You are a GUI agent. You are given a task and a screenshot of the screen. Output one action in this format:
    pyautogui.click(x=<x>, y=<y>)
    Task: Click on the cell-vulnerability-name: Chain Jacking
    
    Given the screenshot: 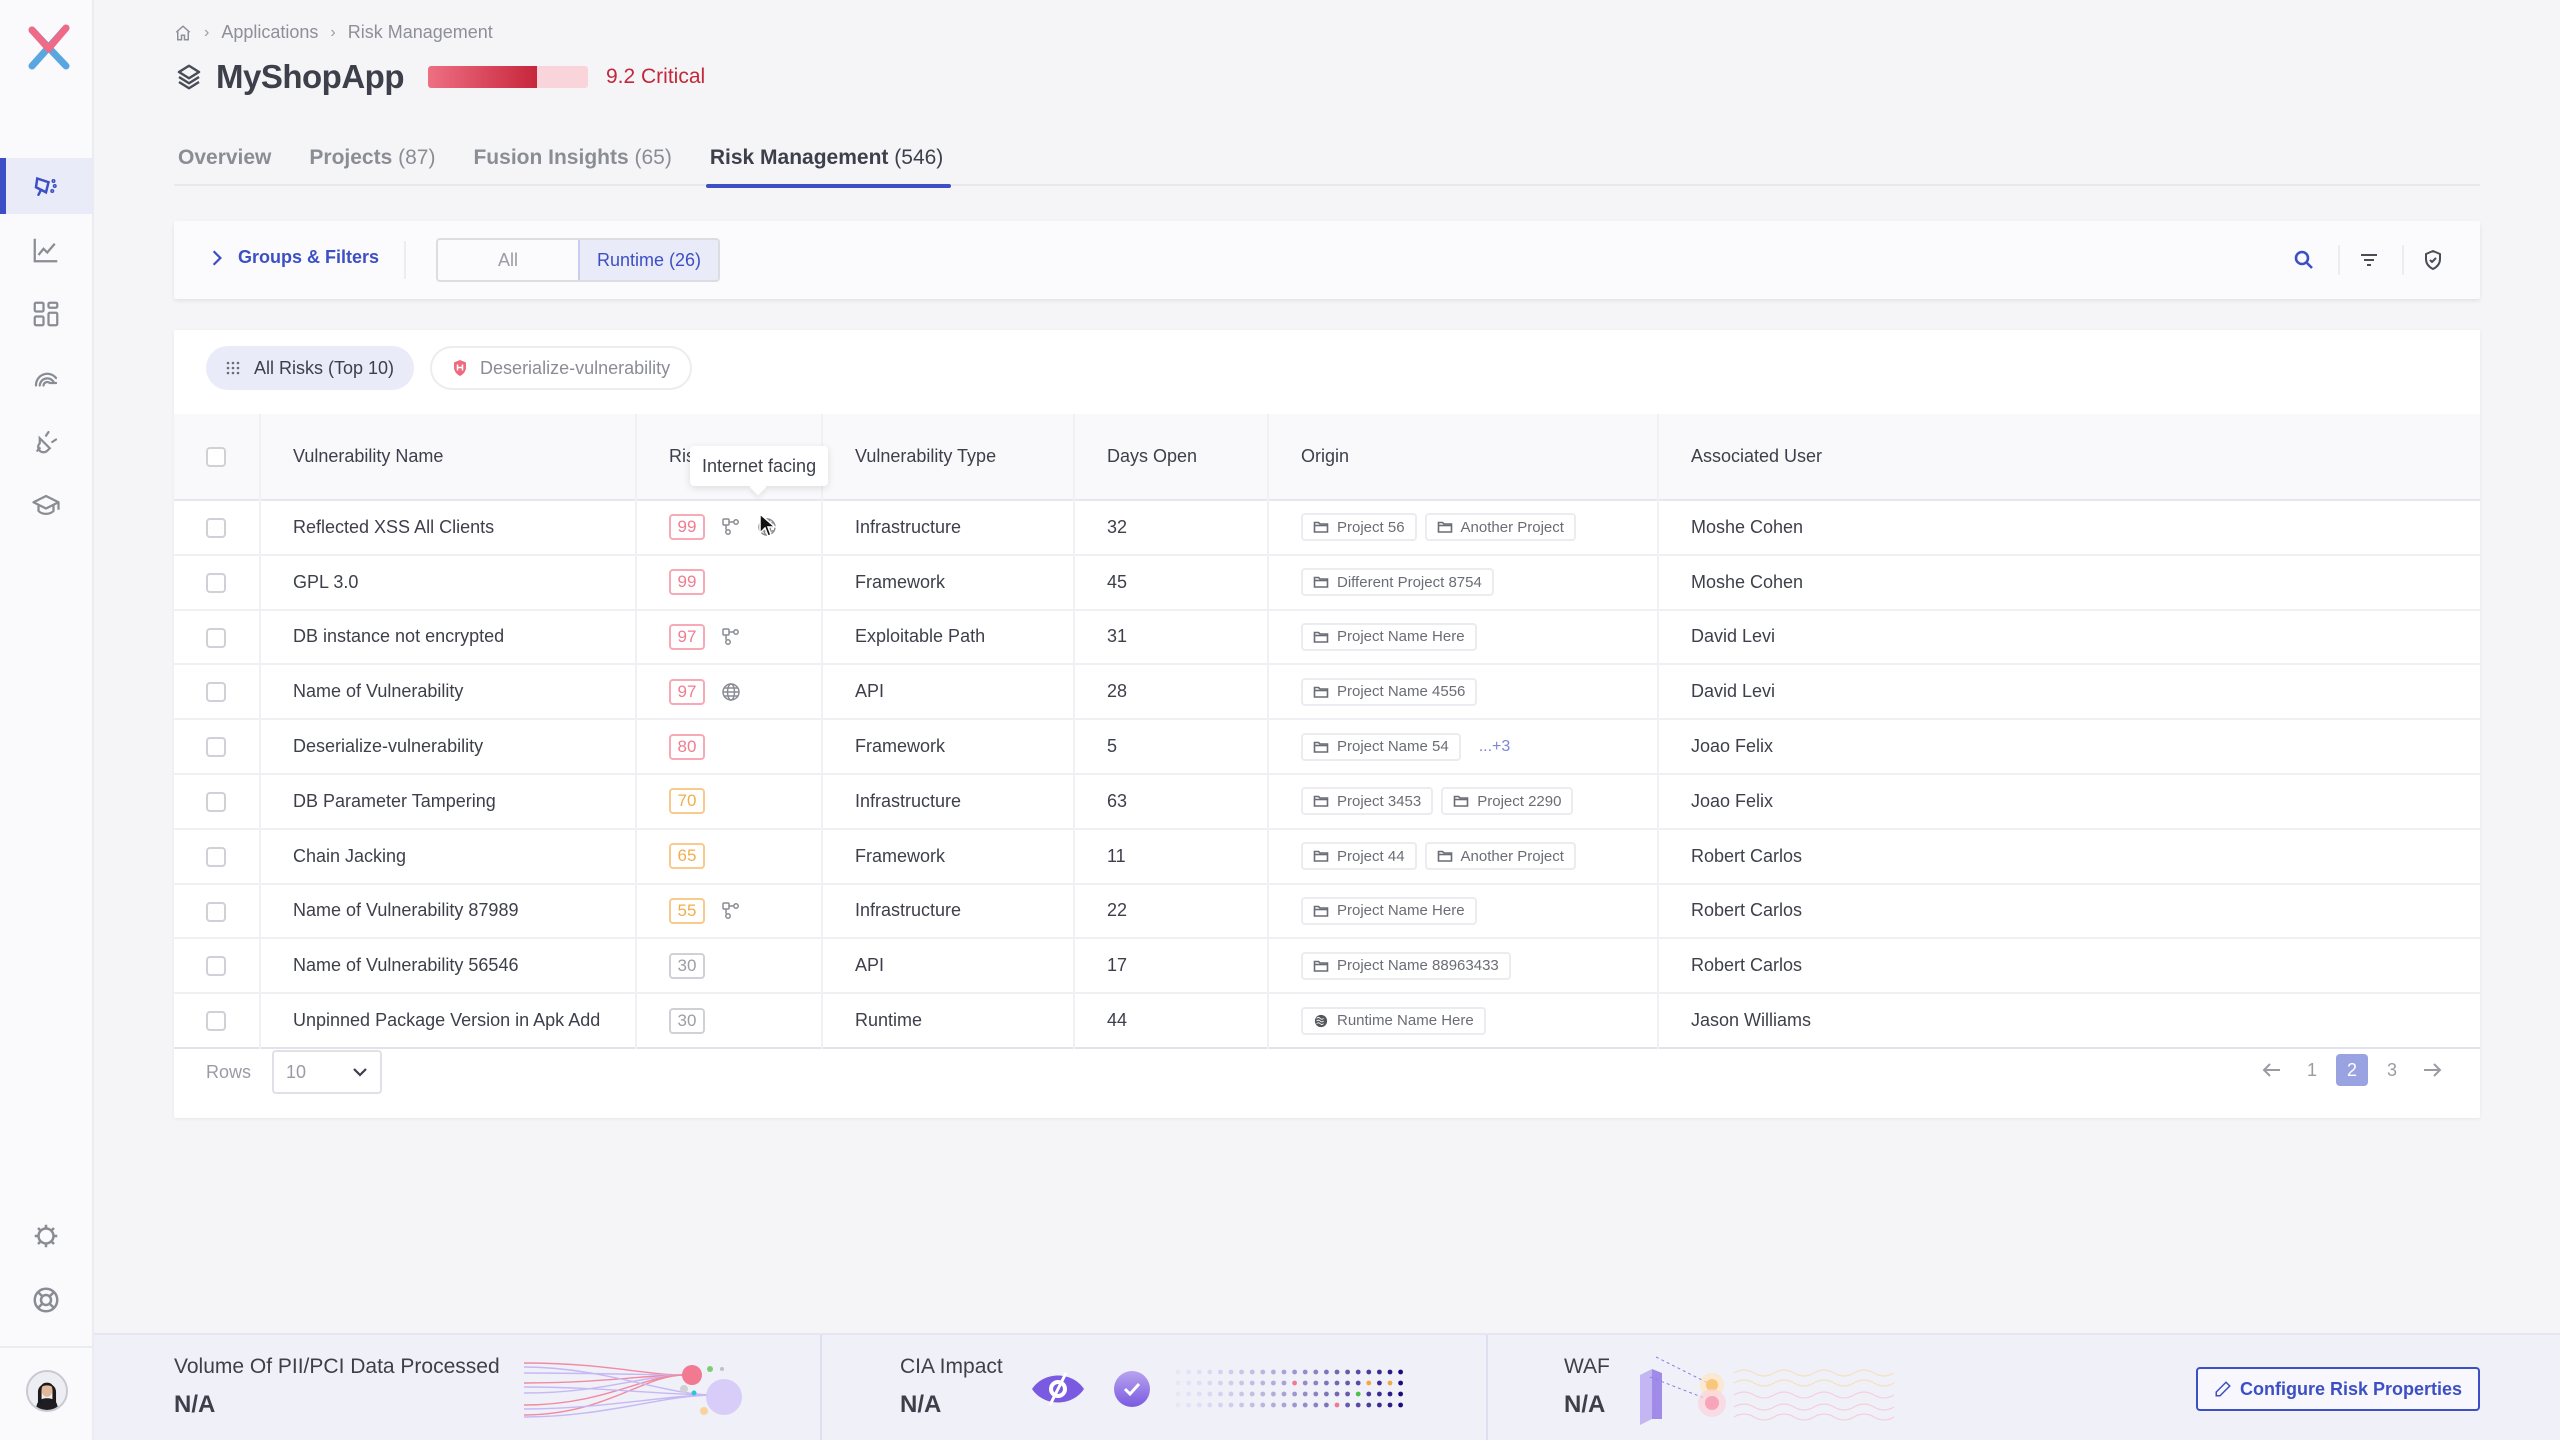 What is the action you would take?
    pyautogui.click(x=448, y=856)
    